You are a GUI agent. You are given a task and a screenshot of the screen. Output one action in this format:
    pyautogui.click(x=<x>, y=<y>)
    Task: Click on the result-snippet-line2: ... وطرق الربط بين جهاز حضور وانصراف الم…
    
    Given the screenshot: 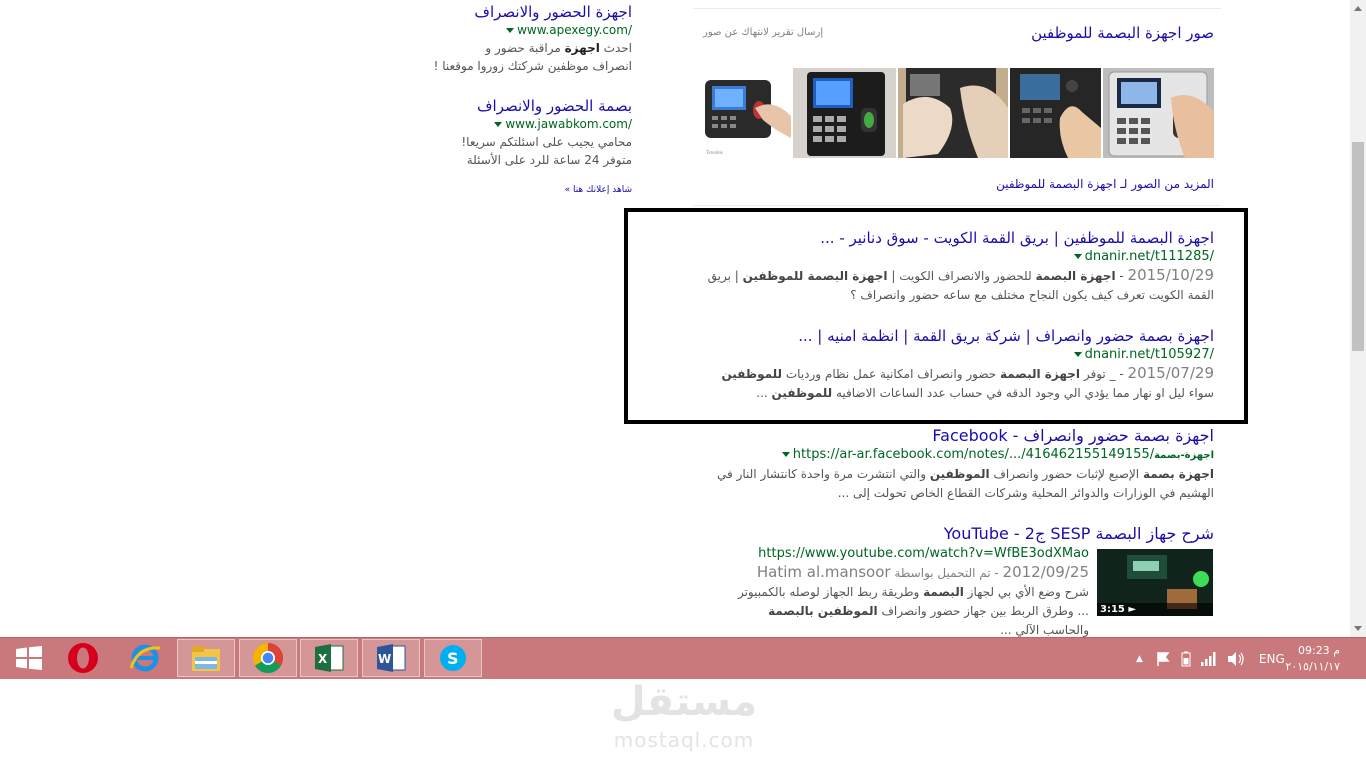 What is the action you would take?
    pyautogui.click(x=879, y=611)
    